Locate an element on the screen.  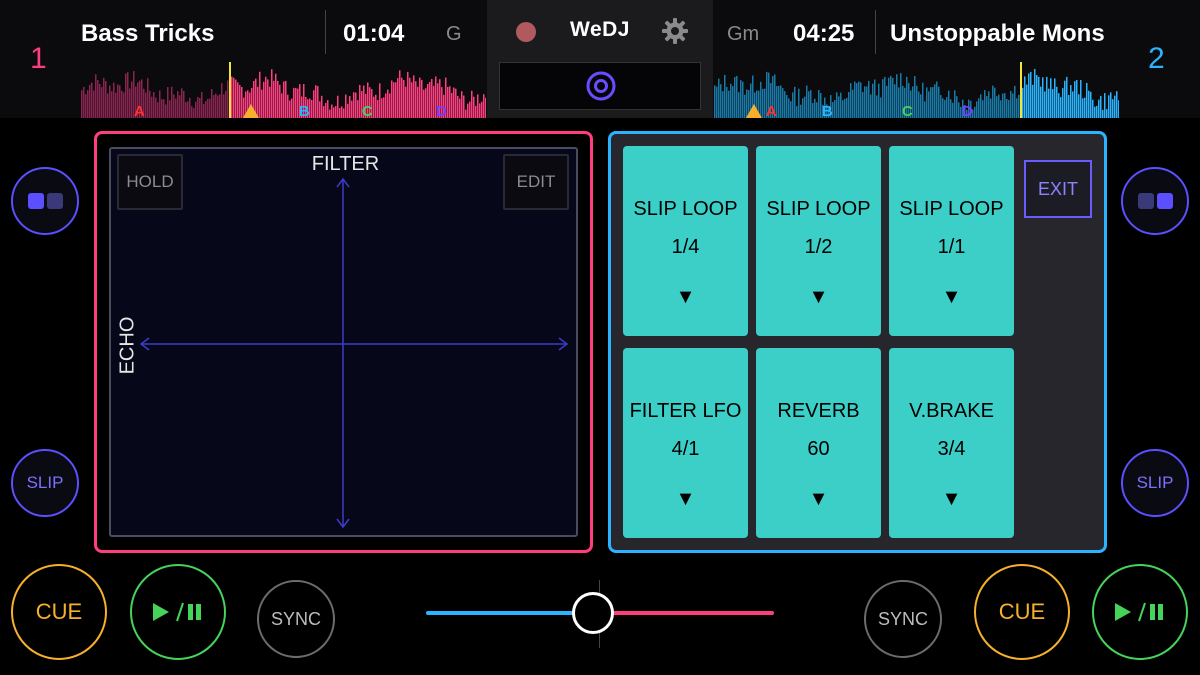
deck1-sync-button: SYNC is located at coordinates (296, 619).